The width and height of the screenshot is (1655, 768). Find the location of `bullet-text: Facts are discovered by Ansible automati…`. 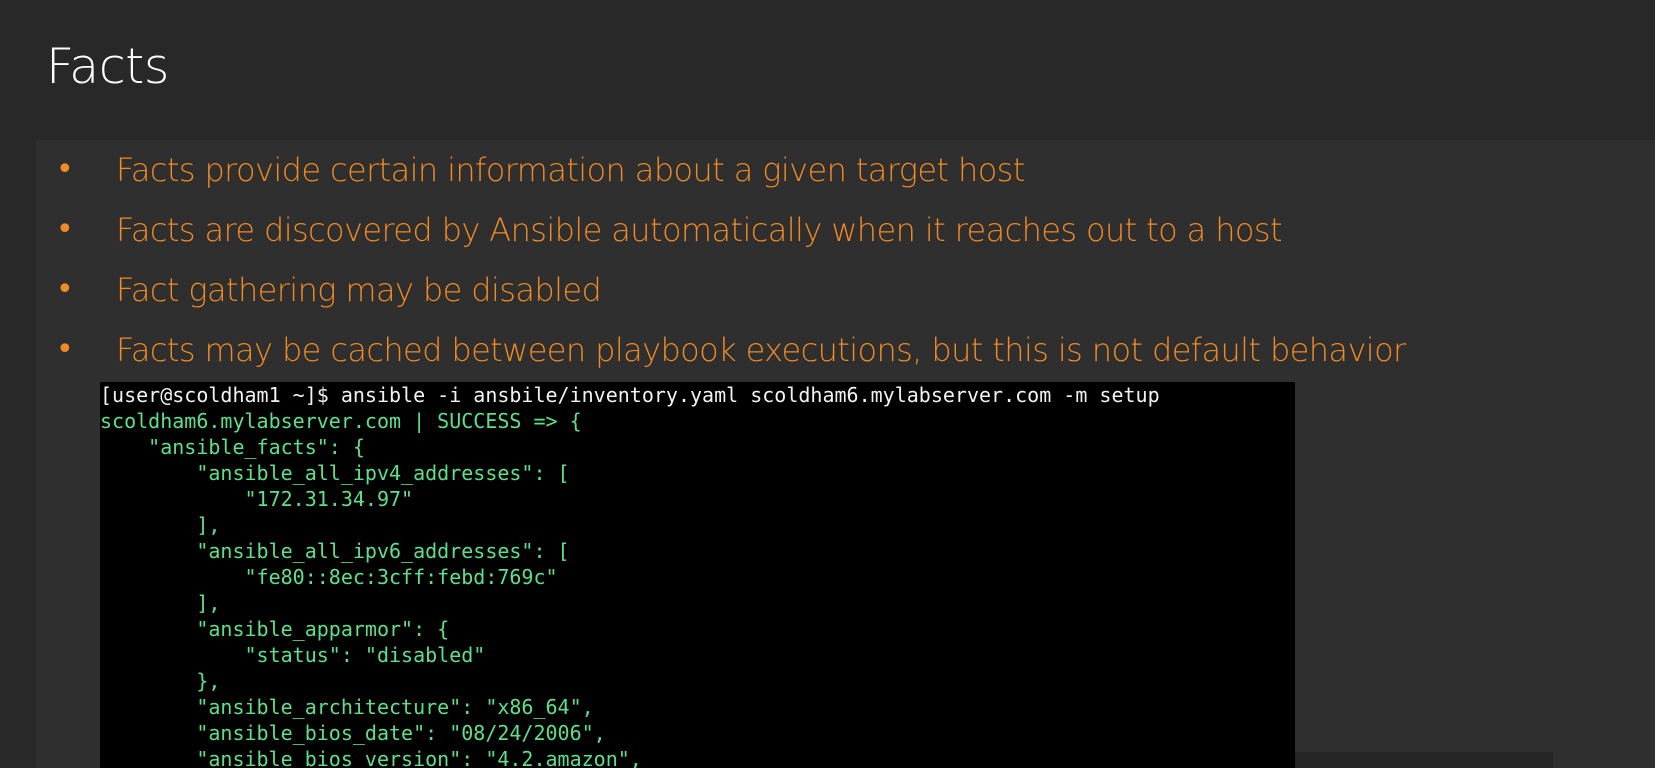

bullet-text: Facts are discovered by Ansible automati… is located at coordinates (699, 230).